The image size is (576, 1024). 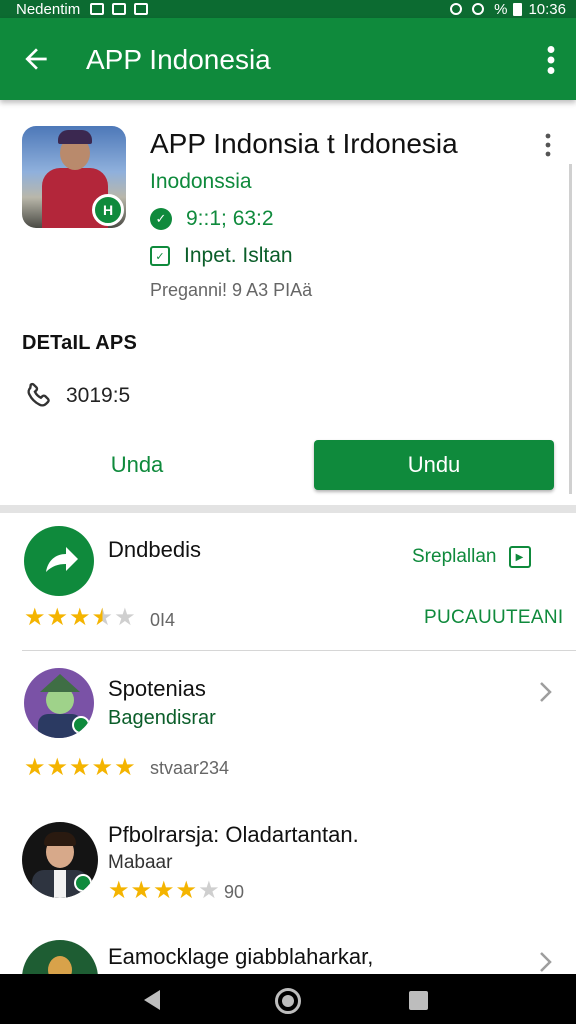 I want to click on list-item-link: PUCAUUTEANI, so click(x=493, y=618).